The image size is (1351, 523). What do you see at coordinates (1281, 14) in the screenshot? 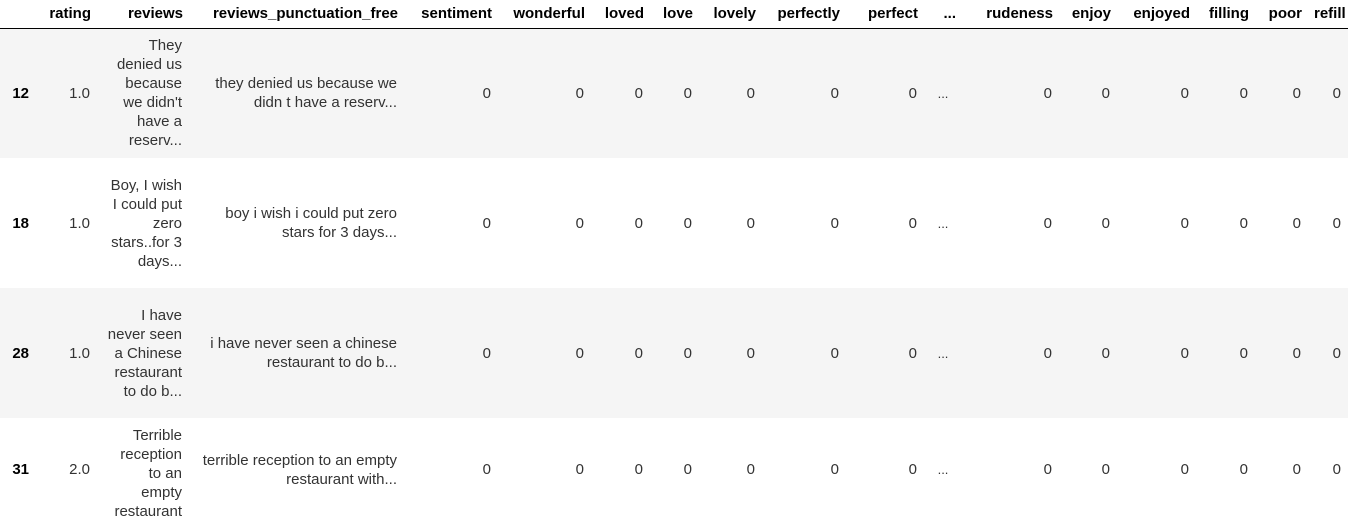
I see `column-header: poor` at bounding box center [1281, 14].